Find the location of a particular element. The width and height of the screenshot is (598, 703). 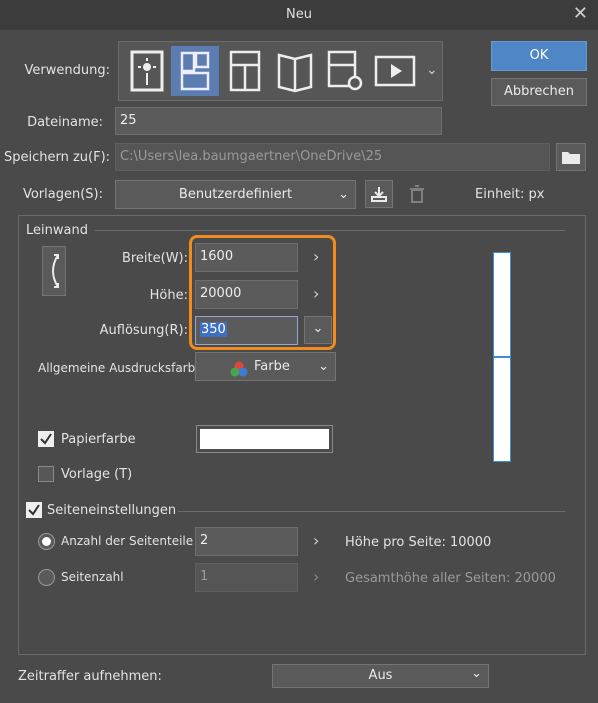

animation-icon is located at coordinates (395, 71).